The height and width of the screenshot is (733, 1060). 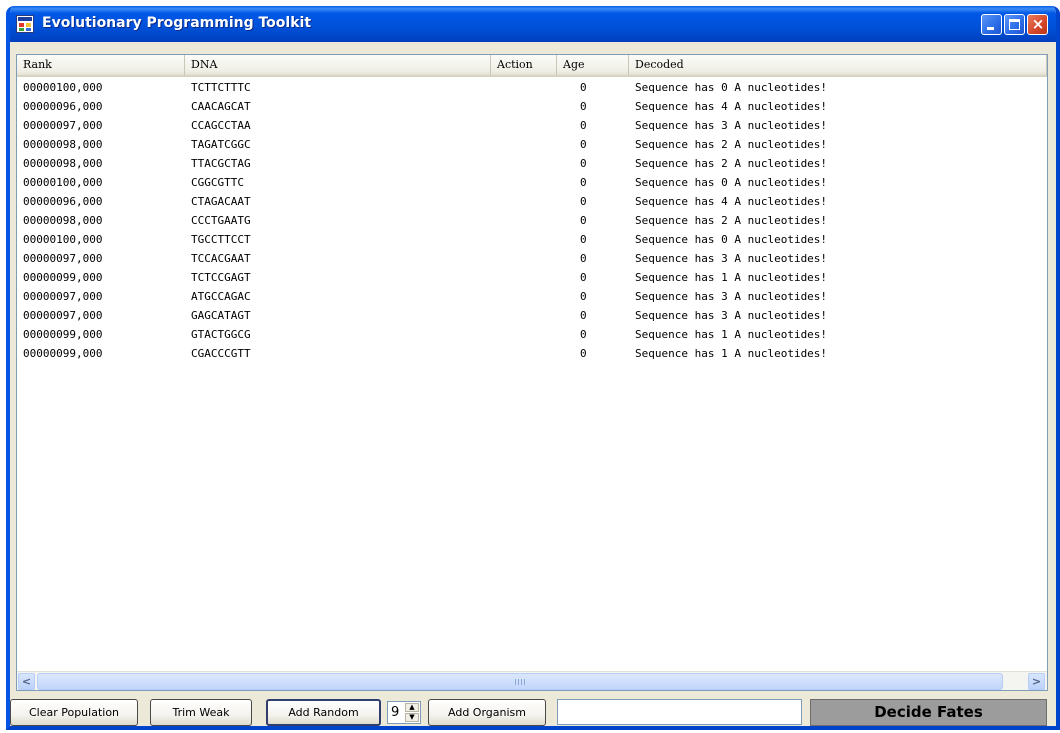 I want to click on close-icon: ×, so click(x=1038, y=24).